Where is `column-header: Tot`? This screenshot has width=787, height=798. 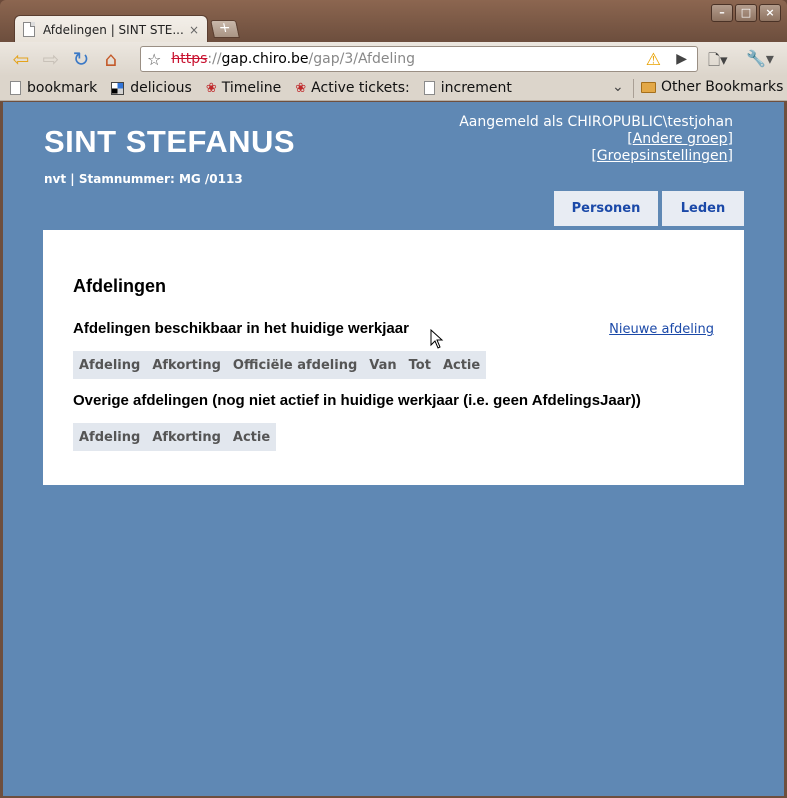 column-header: Tot is located at coordinates (419, 365).